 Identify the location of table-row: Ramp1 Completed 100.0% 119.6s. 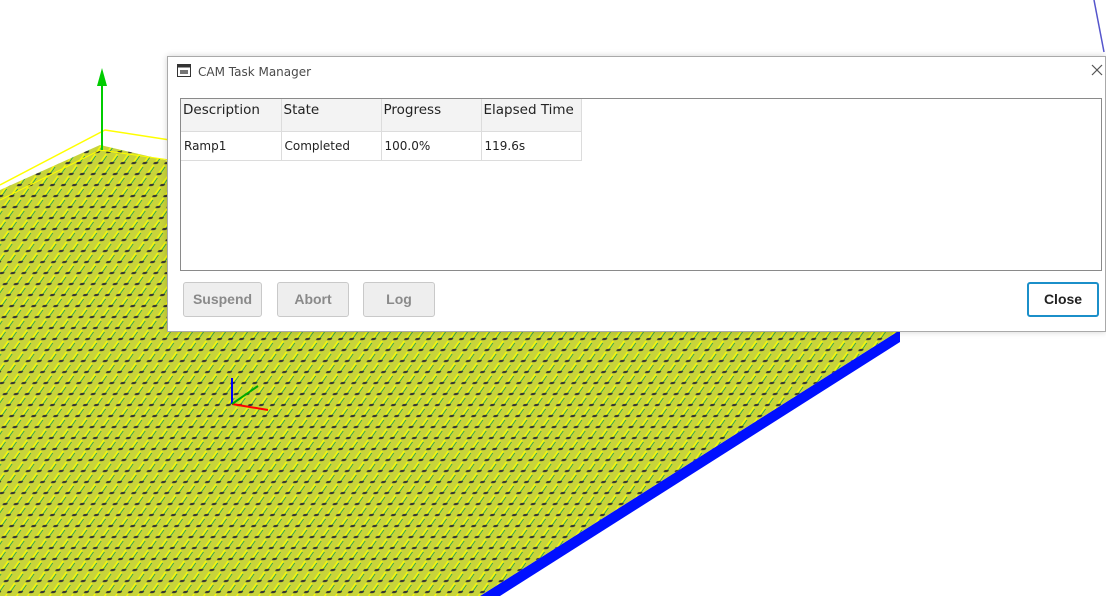
(381, 146).